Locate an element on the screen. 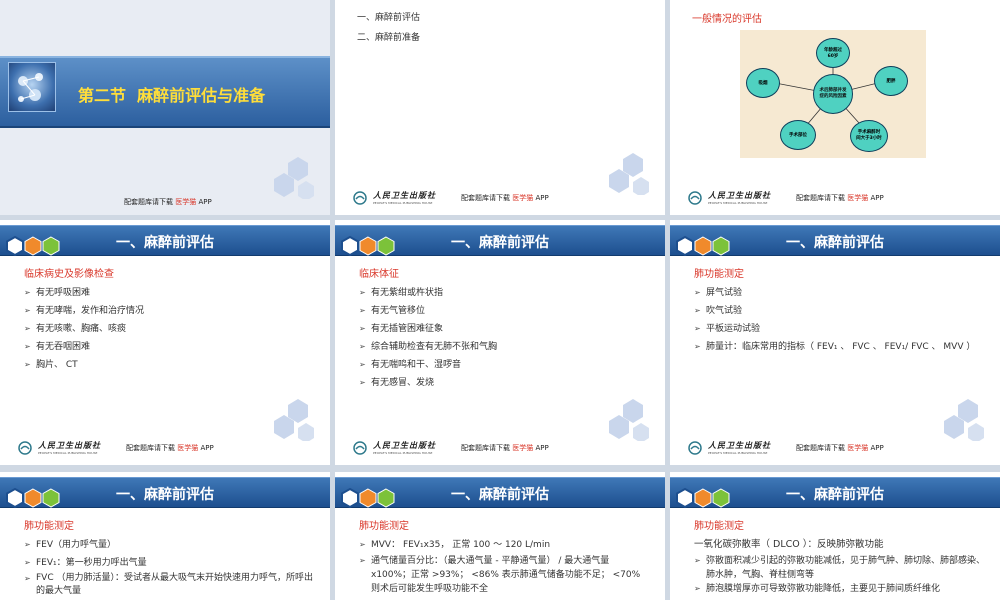  bullet-item: FVC （用力肺活量）：受试者从最大吸气末开始快速用力呼气，所呼出的最大气量 is located at coordinates (170, 585).